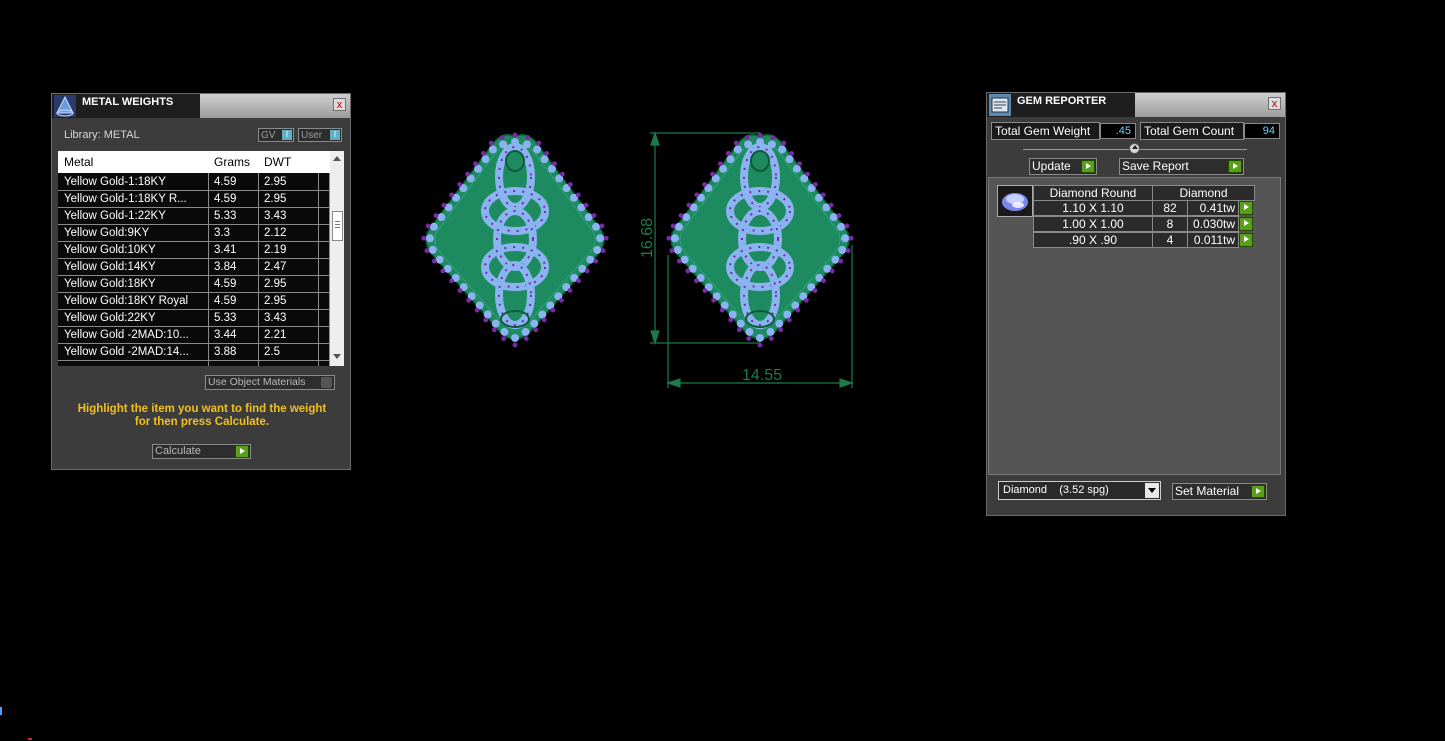  I want to click on update-button: Update, so click(1063, 166).